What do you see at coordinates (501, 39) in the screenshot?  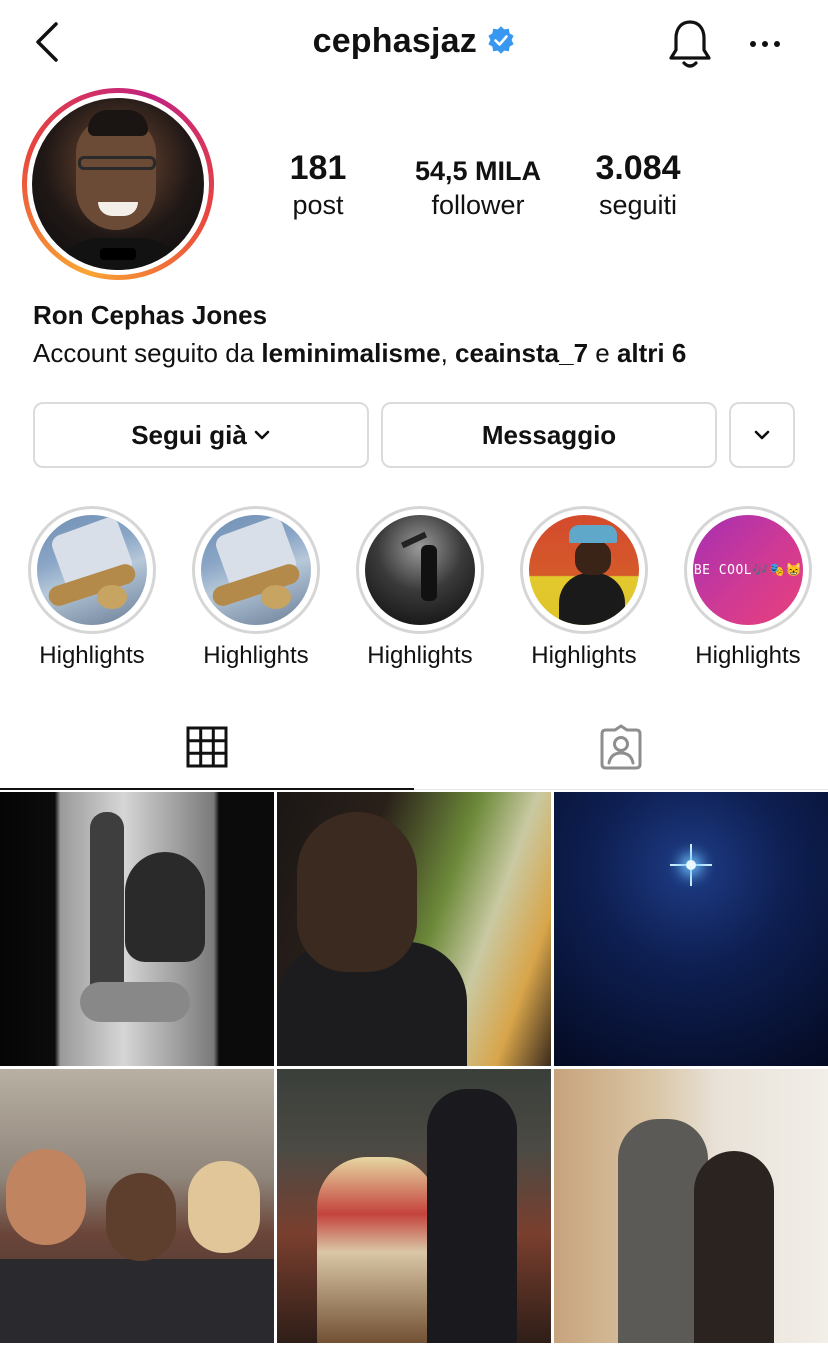 I see `verified-badge-icon` at bounding box center [501, 39].